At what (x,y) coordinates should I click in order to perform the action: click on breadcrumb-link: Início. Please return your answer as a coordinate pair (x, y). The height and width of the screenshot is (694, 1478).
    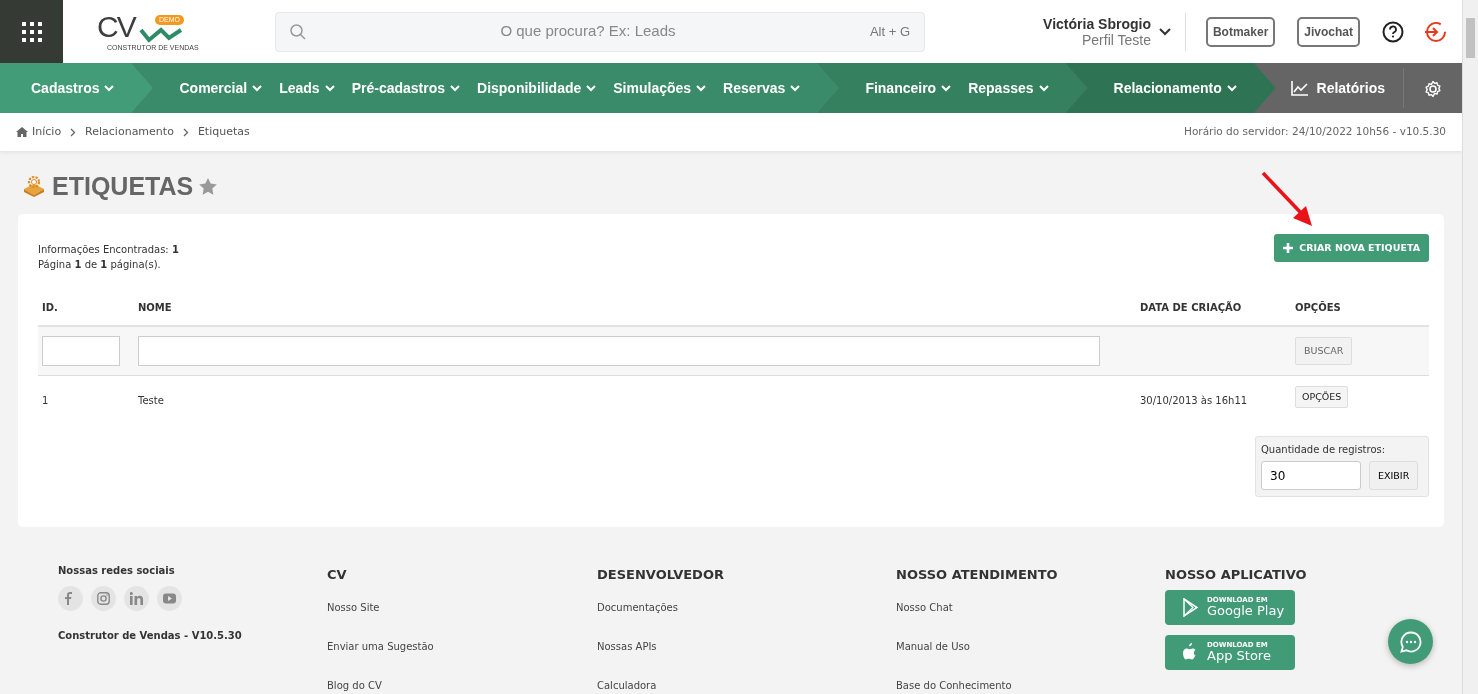
    Looking at the image, I should click on (47, 132).